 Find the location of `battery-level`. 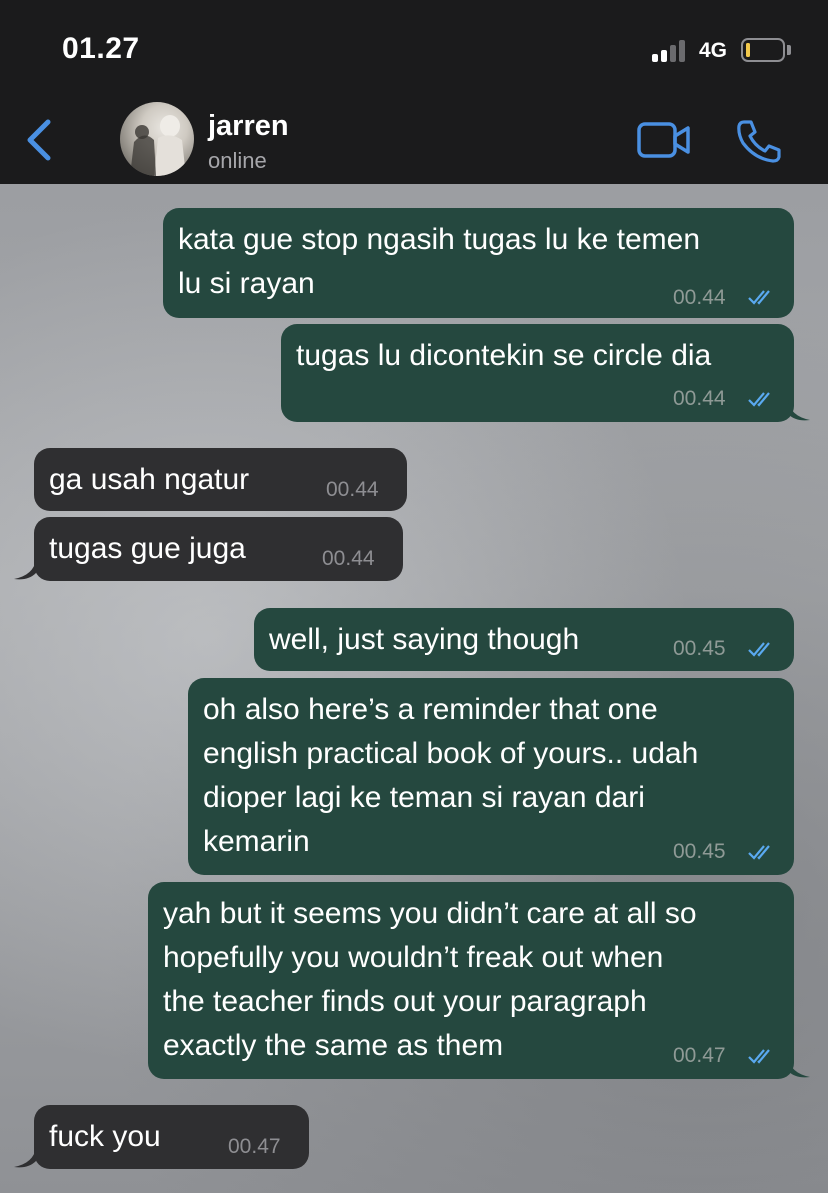

battery-level is located at coordinates (748, 50).